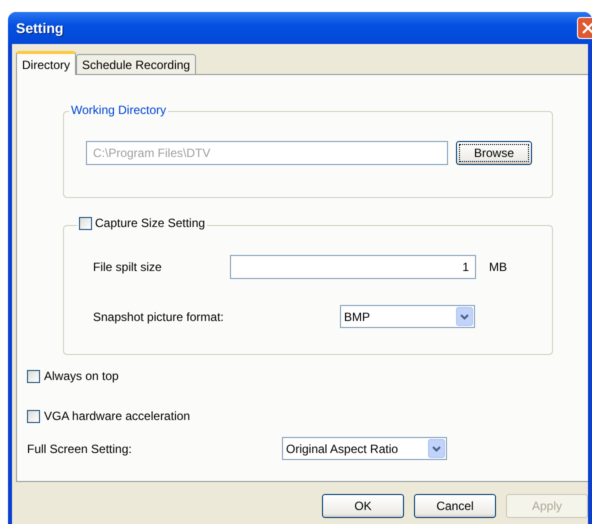 This screenshot has height=524, width=592. Describe the element at coordinates (407, 316) in the screenshot. I see `format-dropdown: BMP` at that location.